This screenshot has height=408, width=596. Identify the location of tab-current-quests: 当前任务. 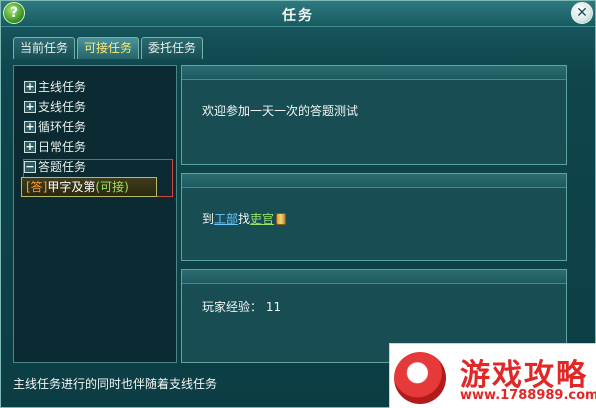
(44, 48).